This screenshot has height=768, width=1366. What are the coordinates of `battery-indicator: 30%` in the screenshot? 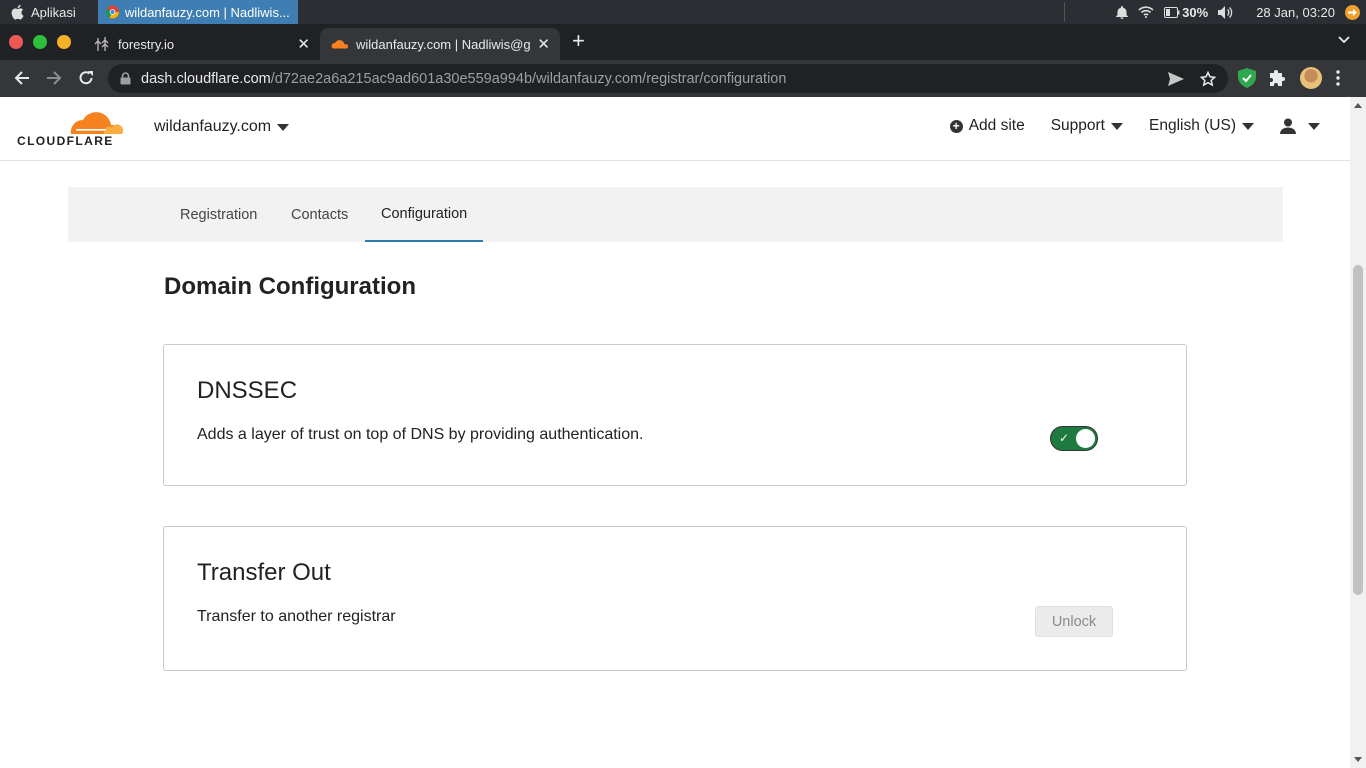 It's located at (1186, 12).